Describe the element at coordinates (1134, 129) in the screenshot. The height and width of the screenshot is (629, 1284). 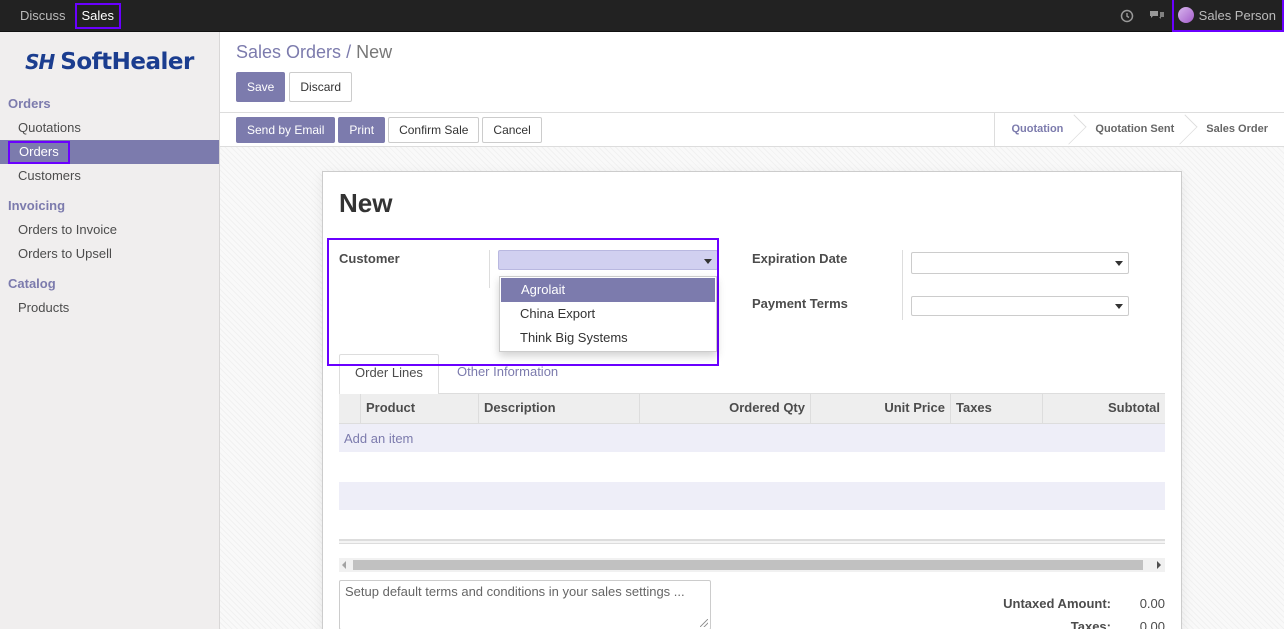
I see `stage-quotation-sent: Quotation Sent` at that location.